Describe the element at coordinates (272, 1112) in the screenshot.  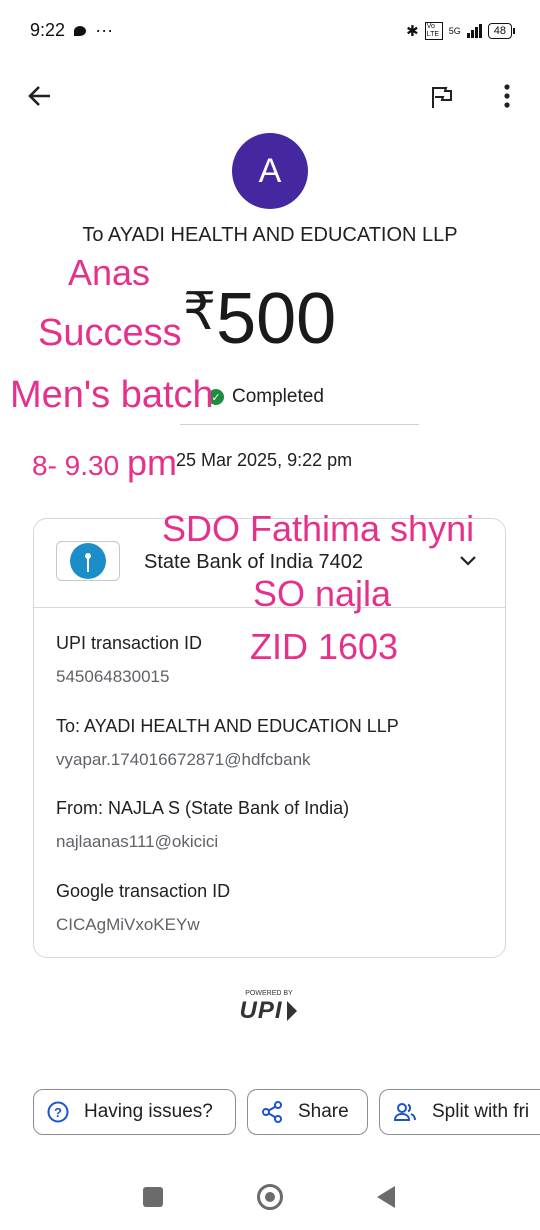
I see `share-icon` at that location.